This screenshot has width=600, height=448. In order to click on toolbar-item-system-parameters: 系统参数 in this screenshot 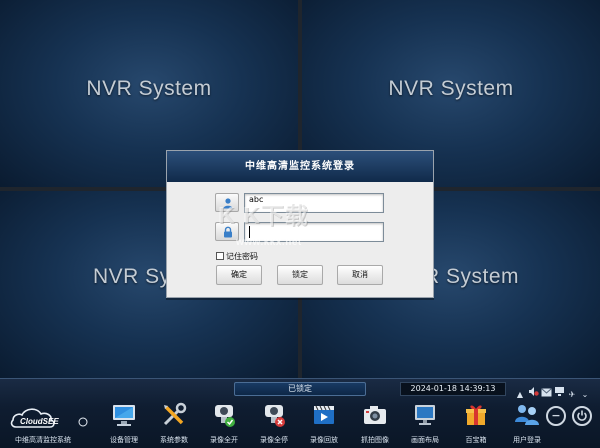, I will do `click(174, 424)`.